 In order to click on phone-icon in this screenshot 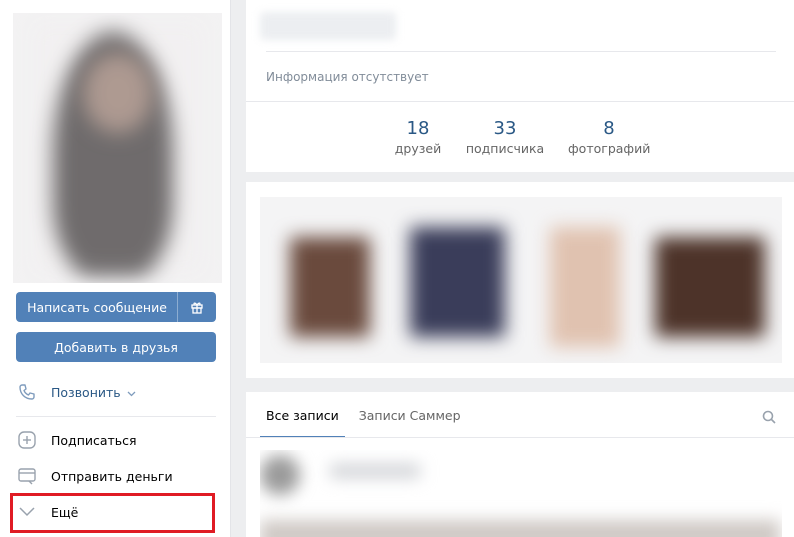, I will do `click(27, 392)`.